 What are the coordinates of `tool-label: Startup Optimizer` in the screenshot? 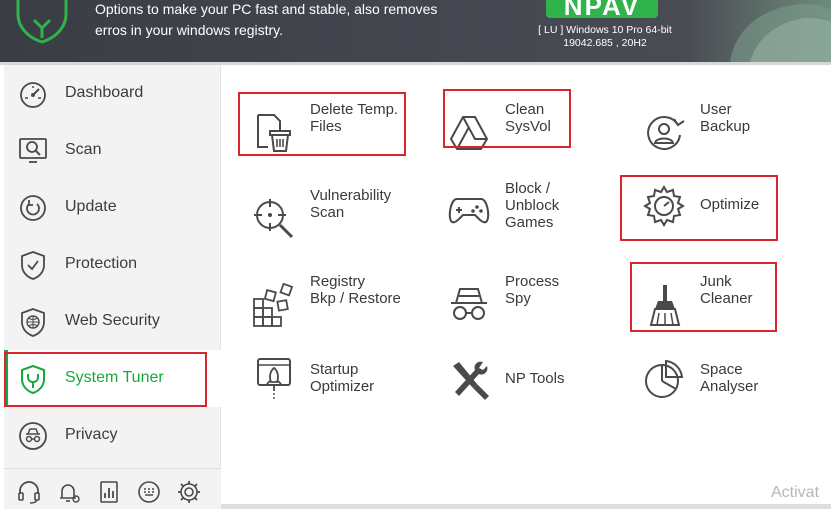 It's located at (342, 378).